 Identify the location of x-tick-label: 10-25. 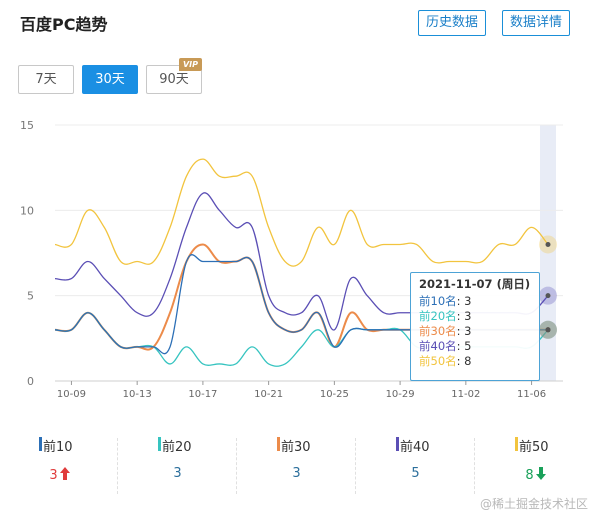
(334, 394).